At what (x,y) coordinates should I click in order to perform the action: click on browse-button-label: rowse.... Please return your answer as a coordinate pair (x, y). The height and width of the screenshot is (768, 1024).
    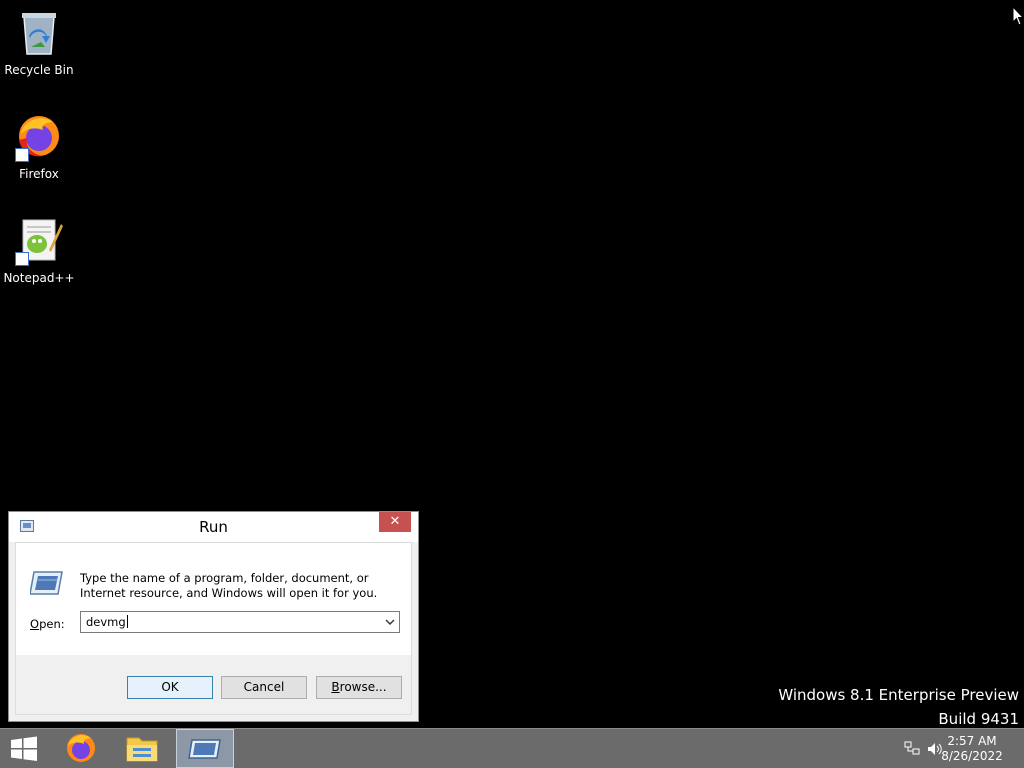
    Looking at the image, I should click on (363, 687).